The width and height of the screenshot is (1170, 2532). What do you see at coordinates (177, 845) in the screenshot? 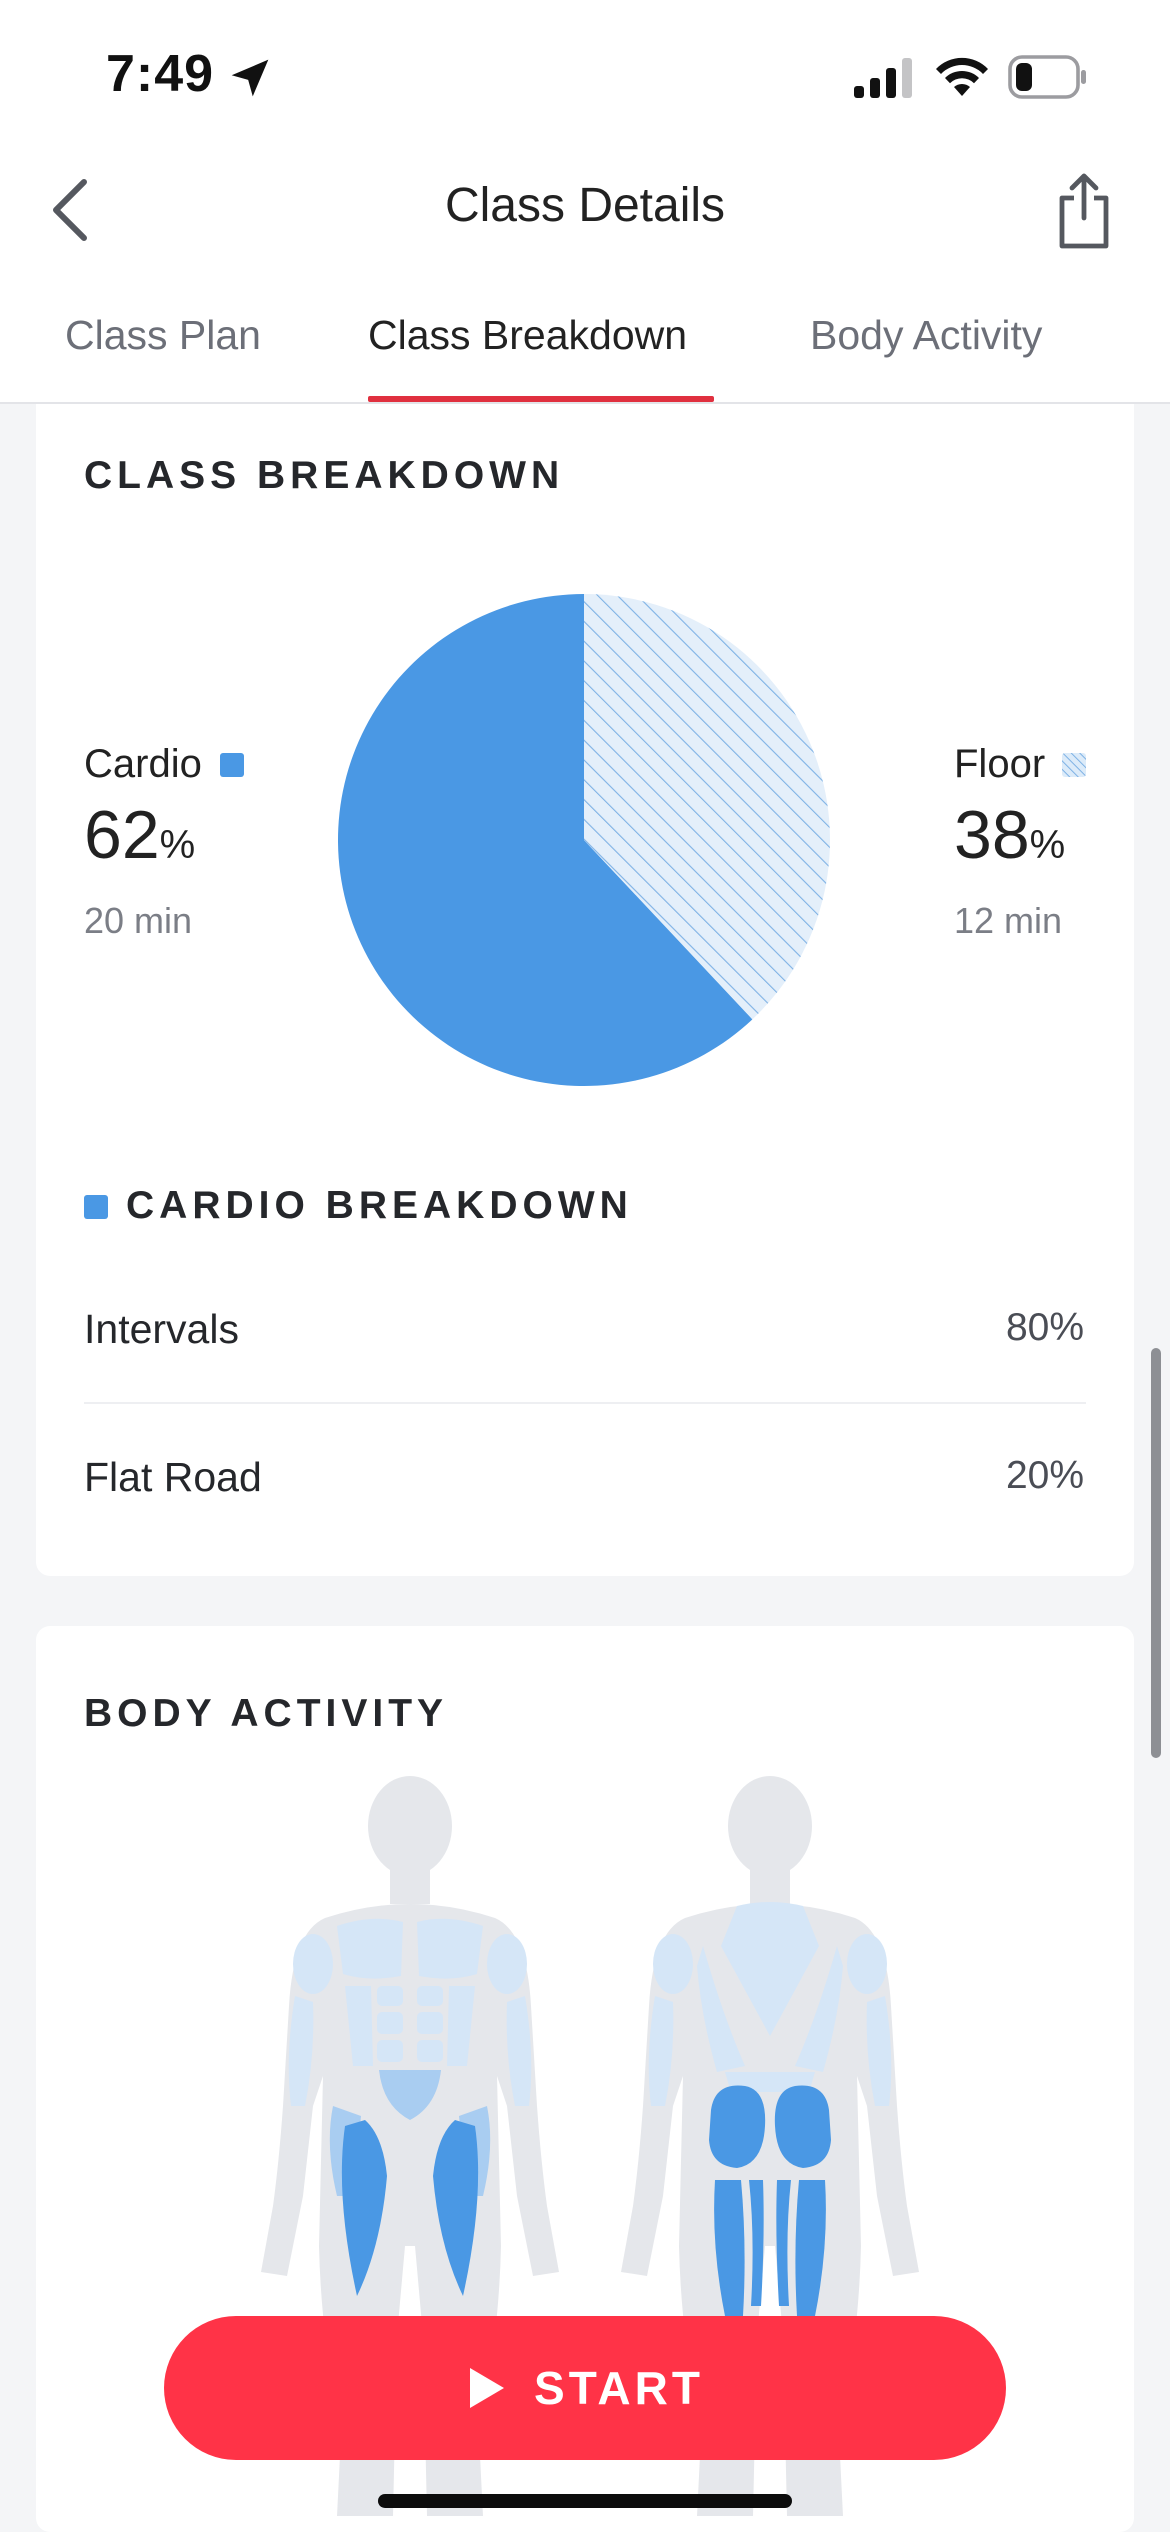
I see `cardio-percent-unit: %` at bounding box center [177, 845].